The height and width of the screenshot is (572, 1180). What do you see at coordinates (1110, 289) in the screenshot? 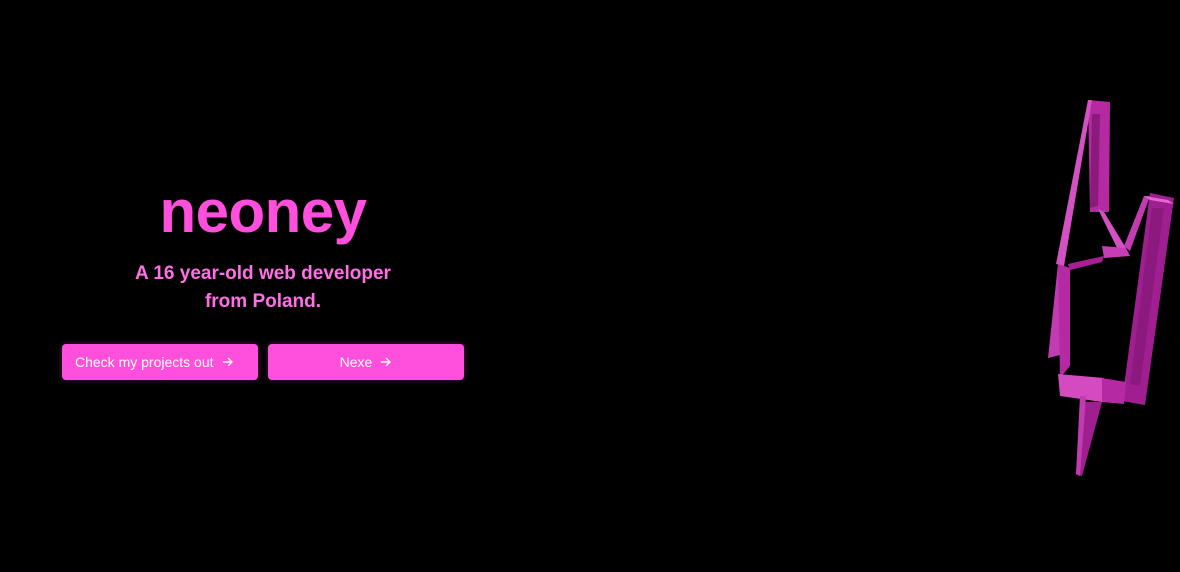
I see `lightning-bolt-3d-icon` at bounding box center [1110, 289].